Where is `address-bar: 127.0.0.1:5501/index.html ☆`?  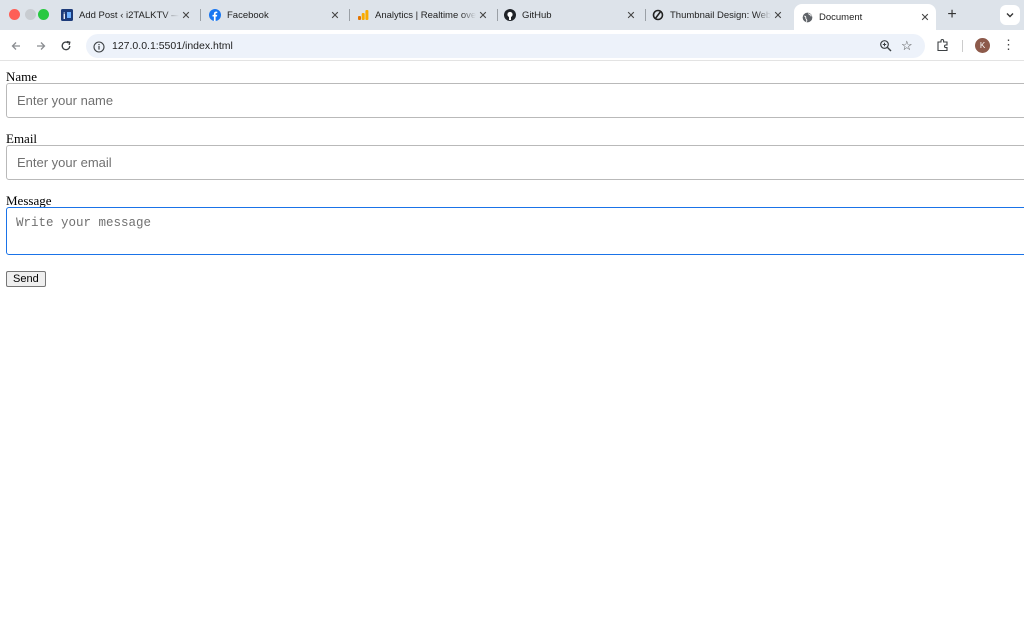
address-bar: 127.0.0.1:5501/index.html ☆ is located at coordinates (505, 46).